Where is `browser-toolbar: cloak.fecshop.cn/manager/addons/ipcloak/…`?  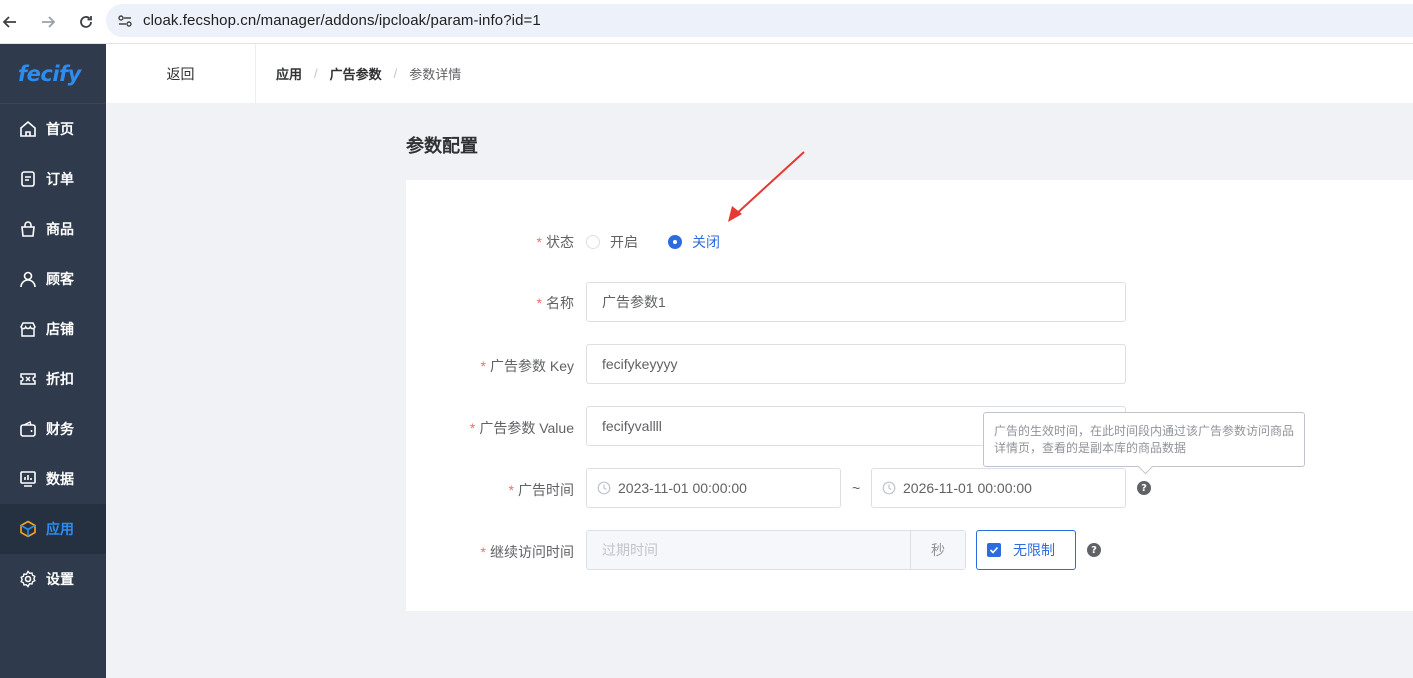 browser-toolbar: cloak.fecshop.cn/manager/addons/ipcloak/… is located at coordinates (706, 22).